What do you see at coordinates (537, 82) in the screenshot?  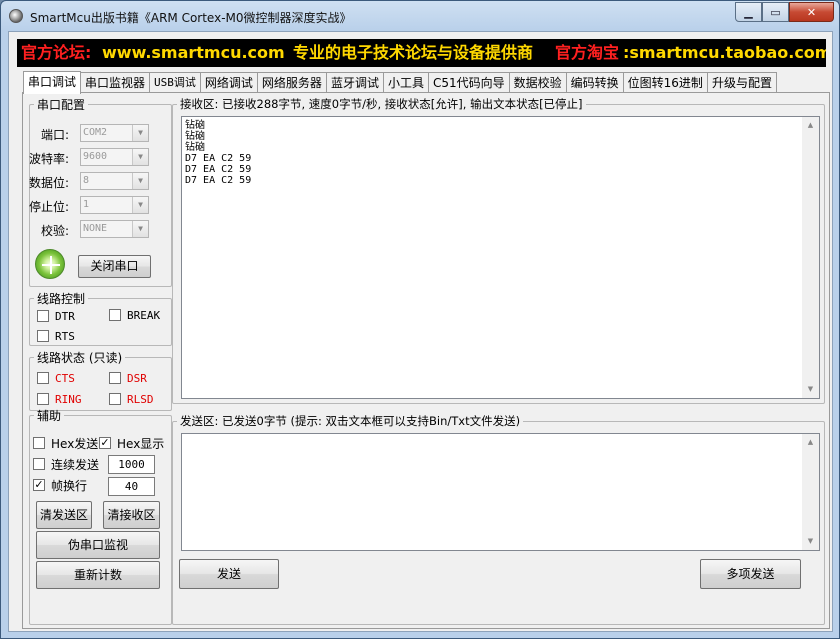 I see `tab-data-checksum: 数据校验` at bounding box center [537, 82].